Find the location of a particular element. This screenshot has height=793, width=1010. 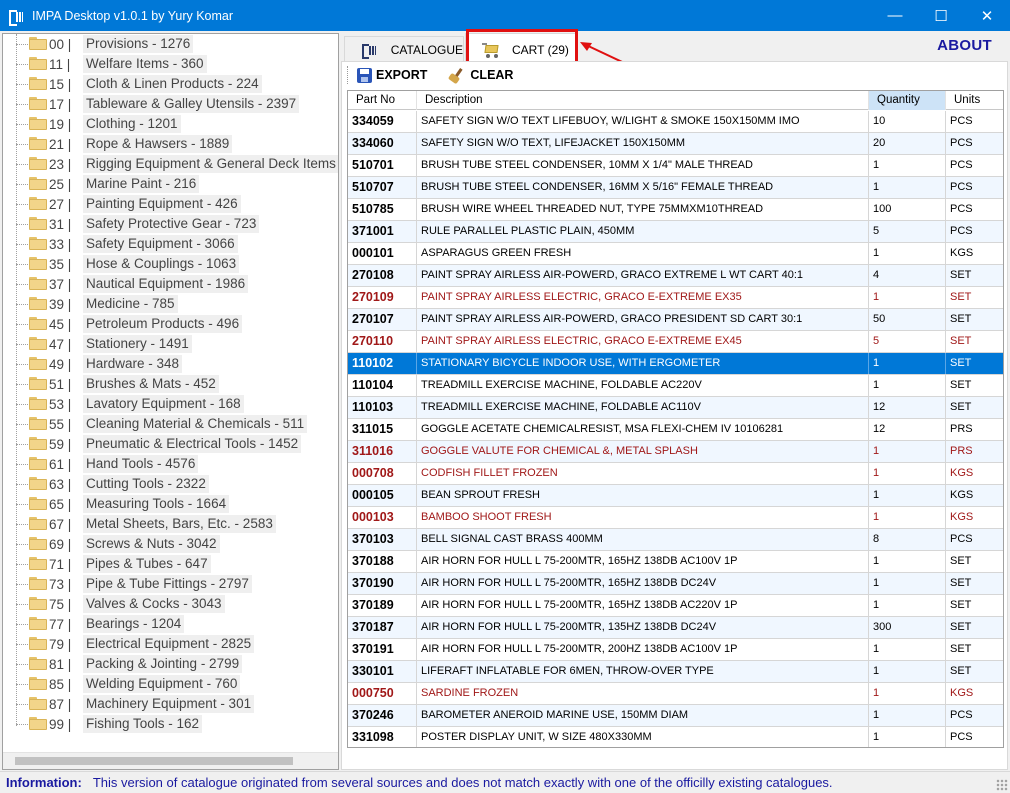

cell-quantity: 10 is located at coordinates (907, 121).